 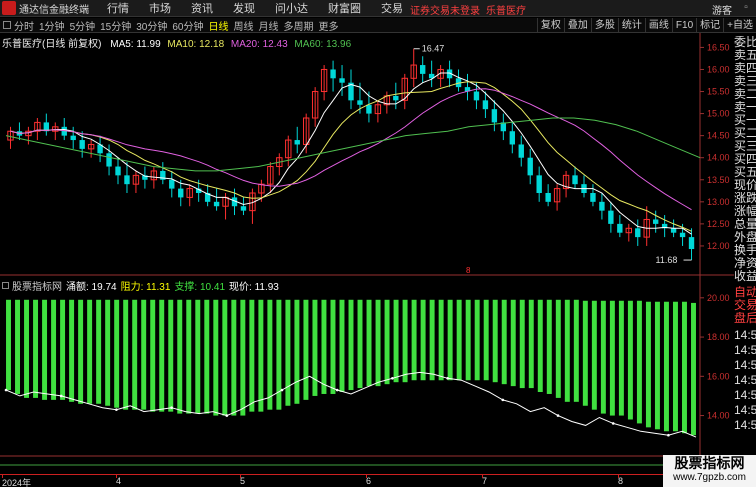 I want to click on price-tick-label: 15.00, so click(x=718, y=114).